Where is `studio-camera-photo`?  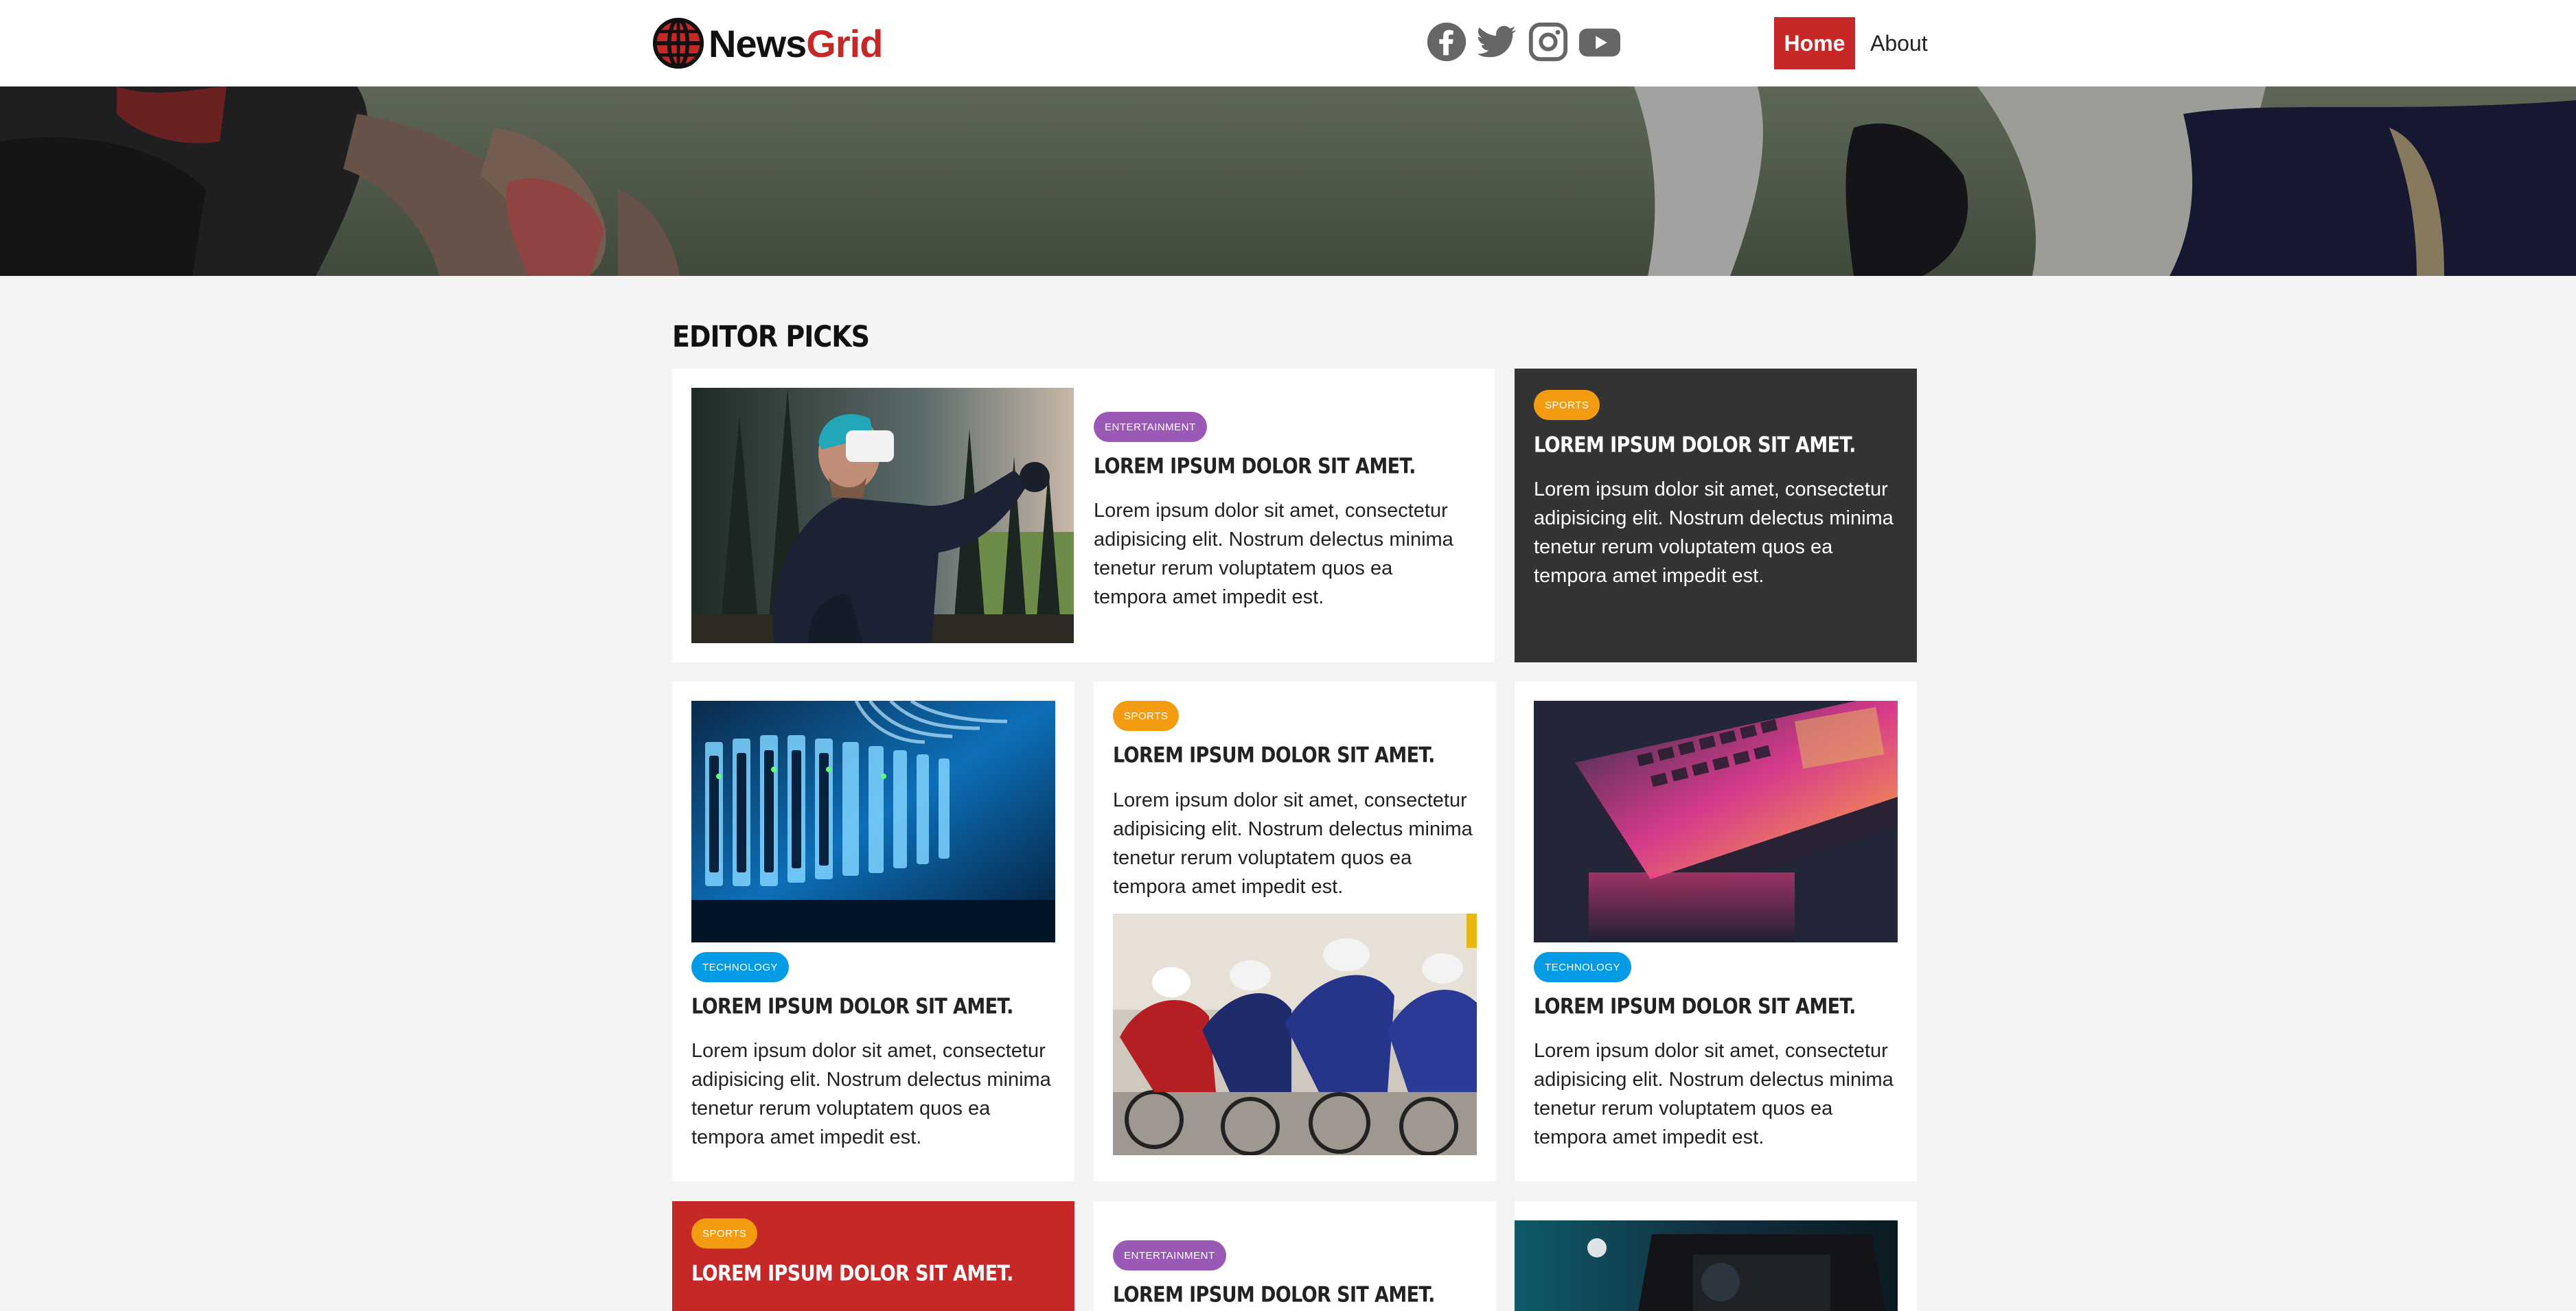 studio-camera-photo is located at coordinates (1706, 1265).